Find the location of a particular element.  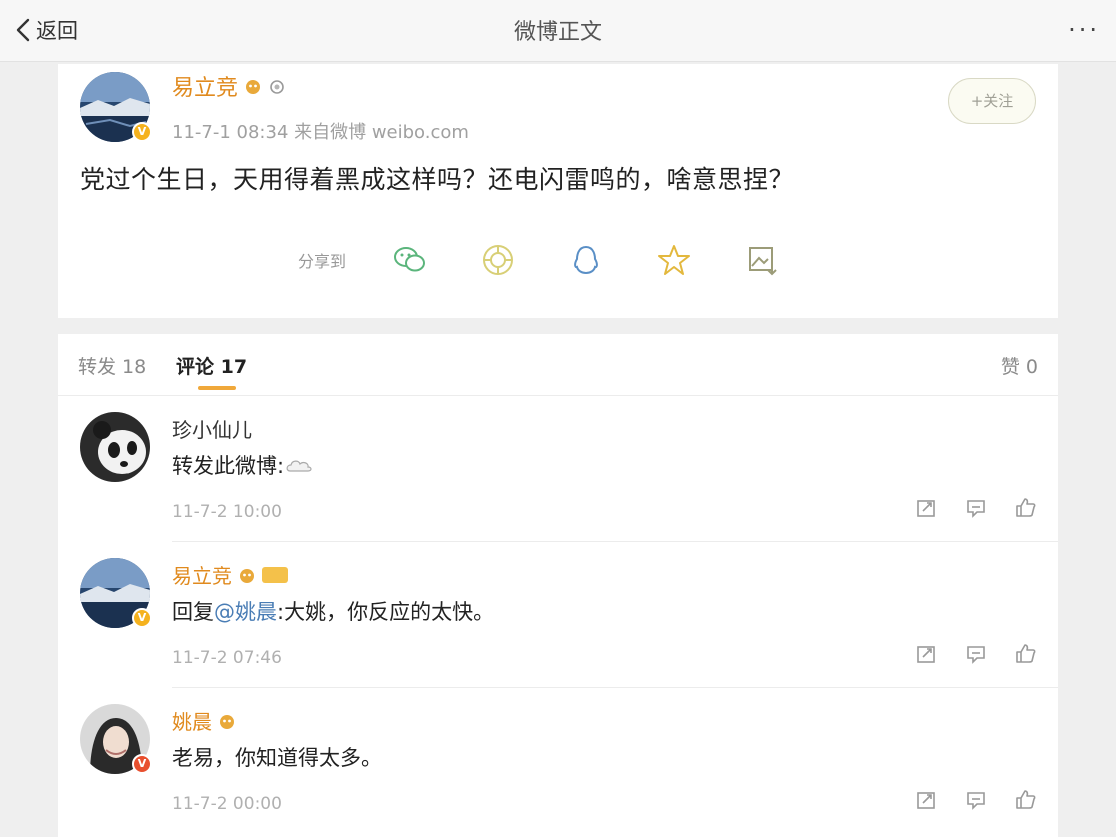

share-row: 分享到 is located at coordinates (564, 260).